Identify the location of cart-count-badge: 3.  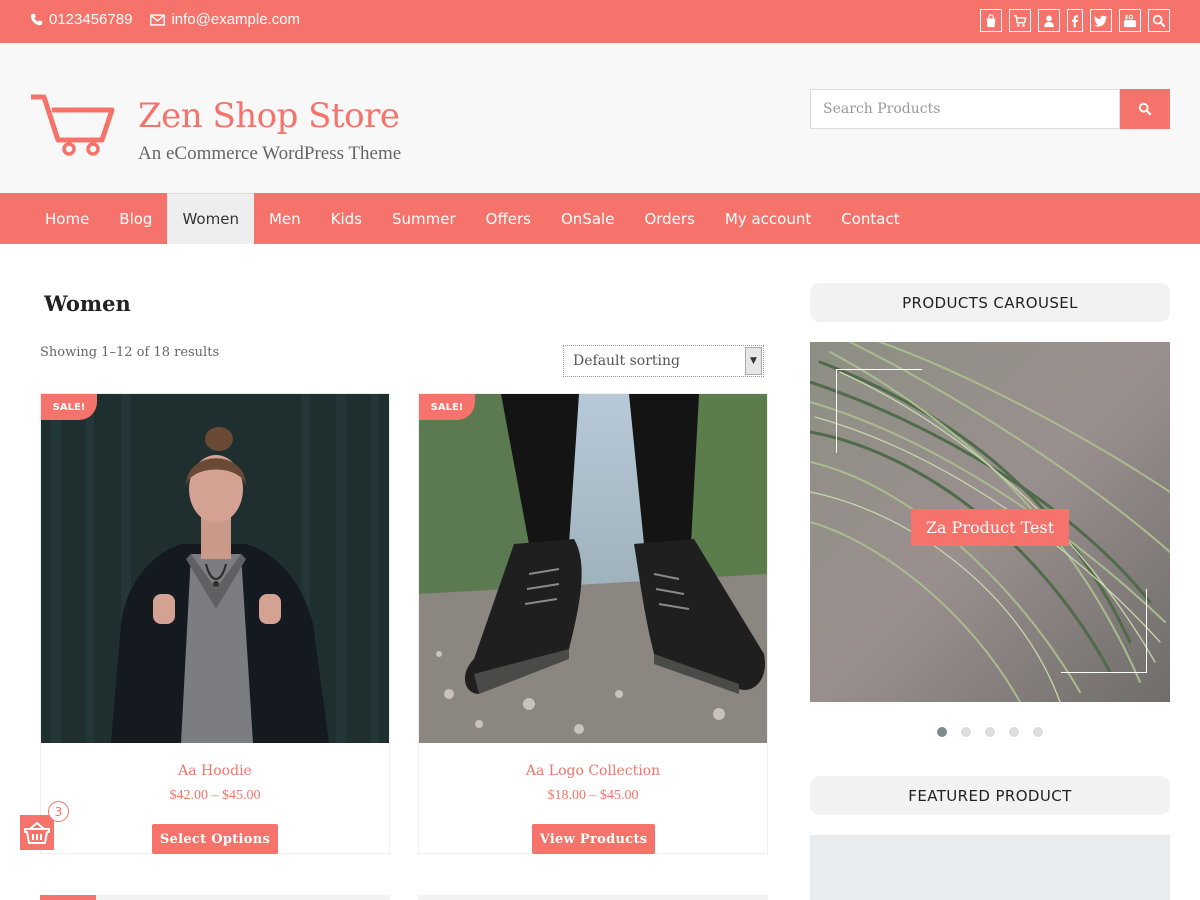
(58, 811).